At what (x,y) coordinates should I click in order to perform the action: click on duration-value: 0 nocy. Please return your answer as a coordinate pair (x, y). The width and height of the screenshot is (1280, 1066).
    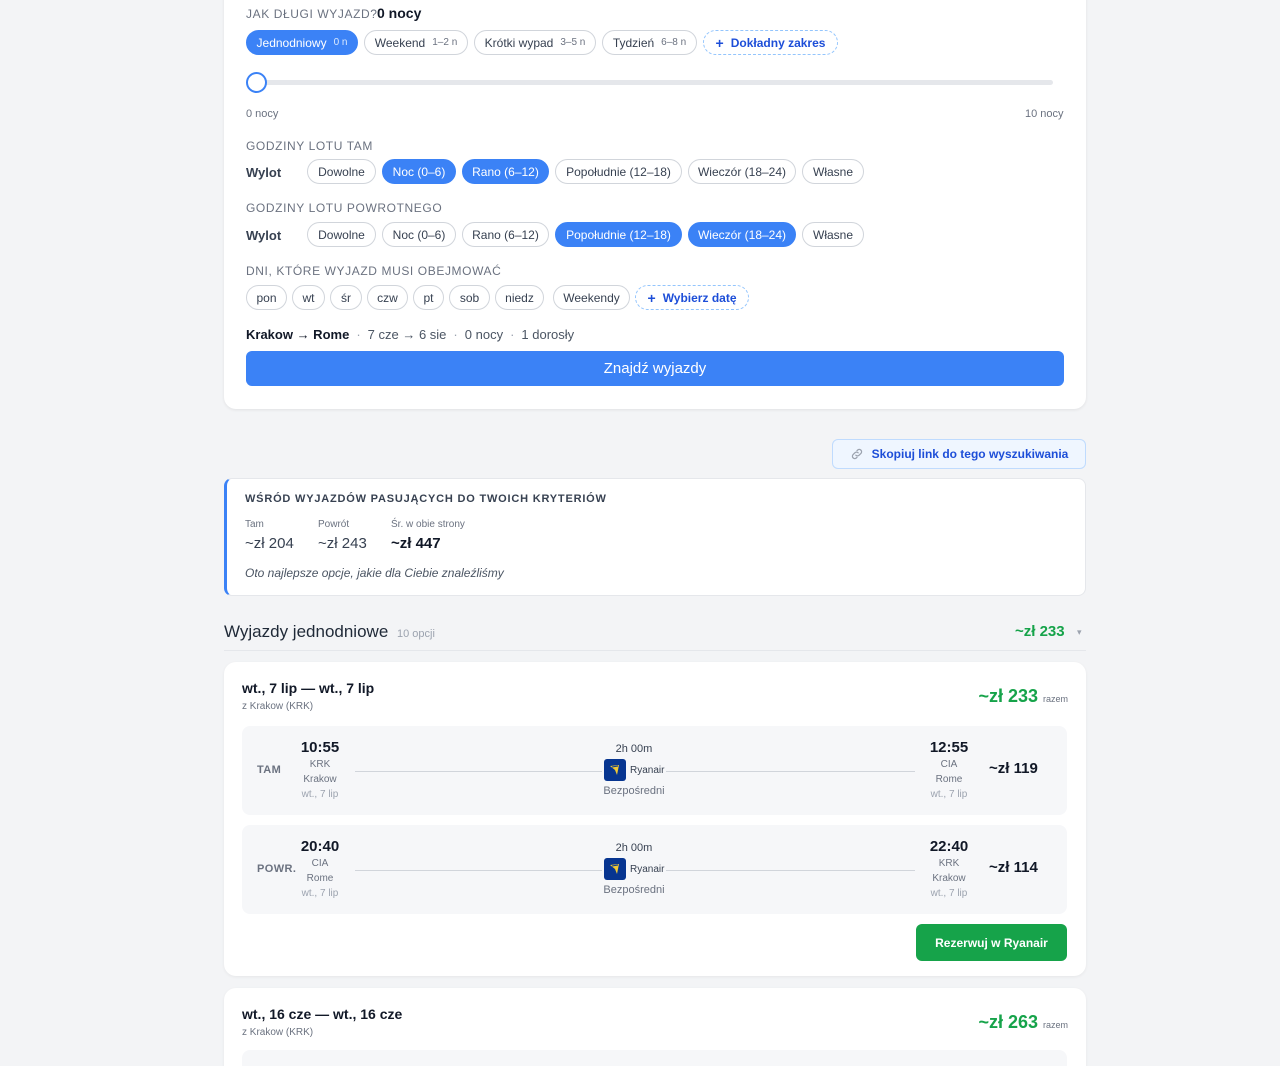
    Looking at the image, I should click on (399, 13).